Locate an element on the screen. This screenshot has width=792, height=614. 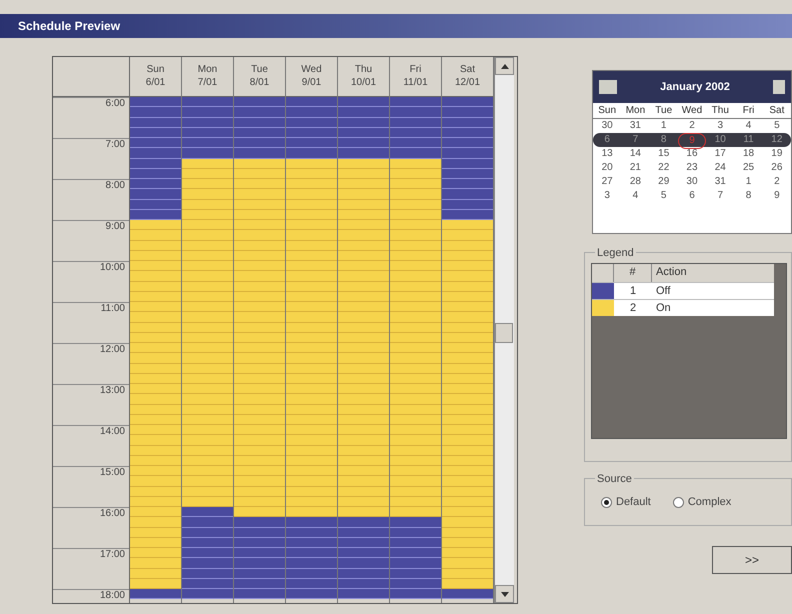
table-cell-text: 2 is located at coordinates (633, 308).